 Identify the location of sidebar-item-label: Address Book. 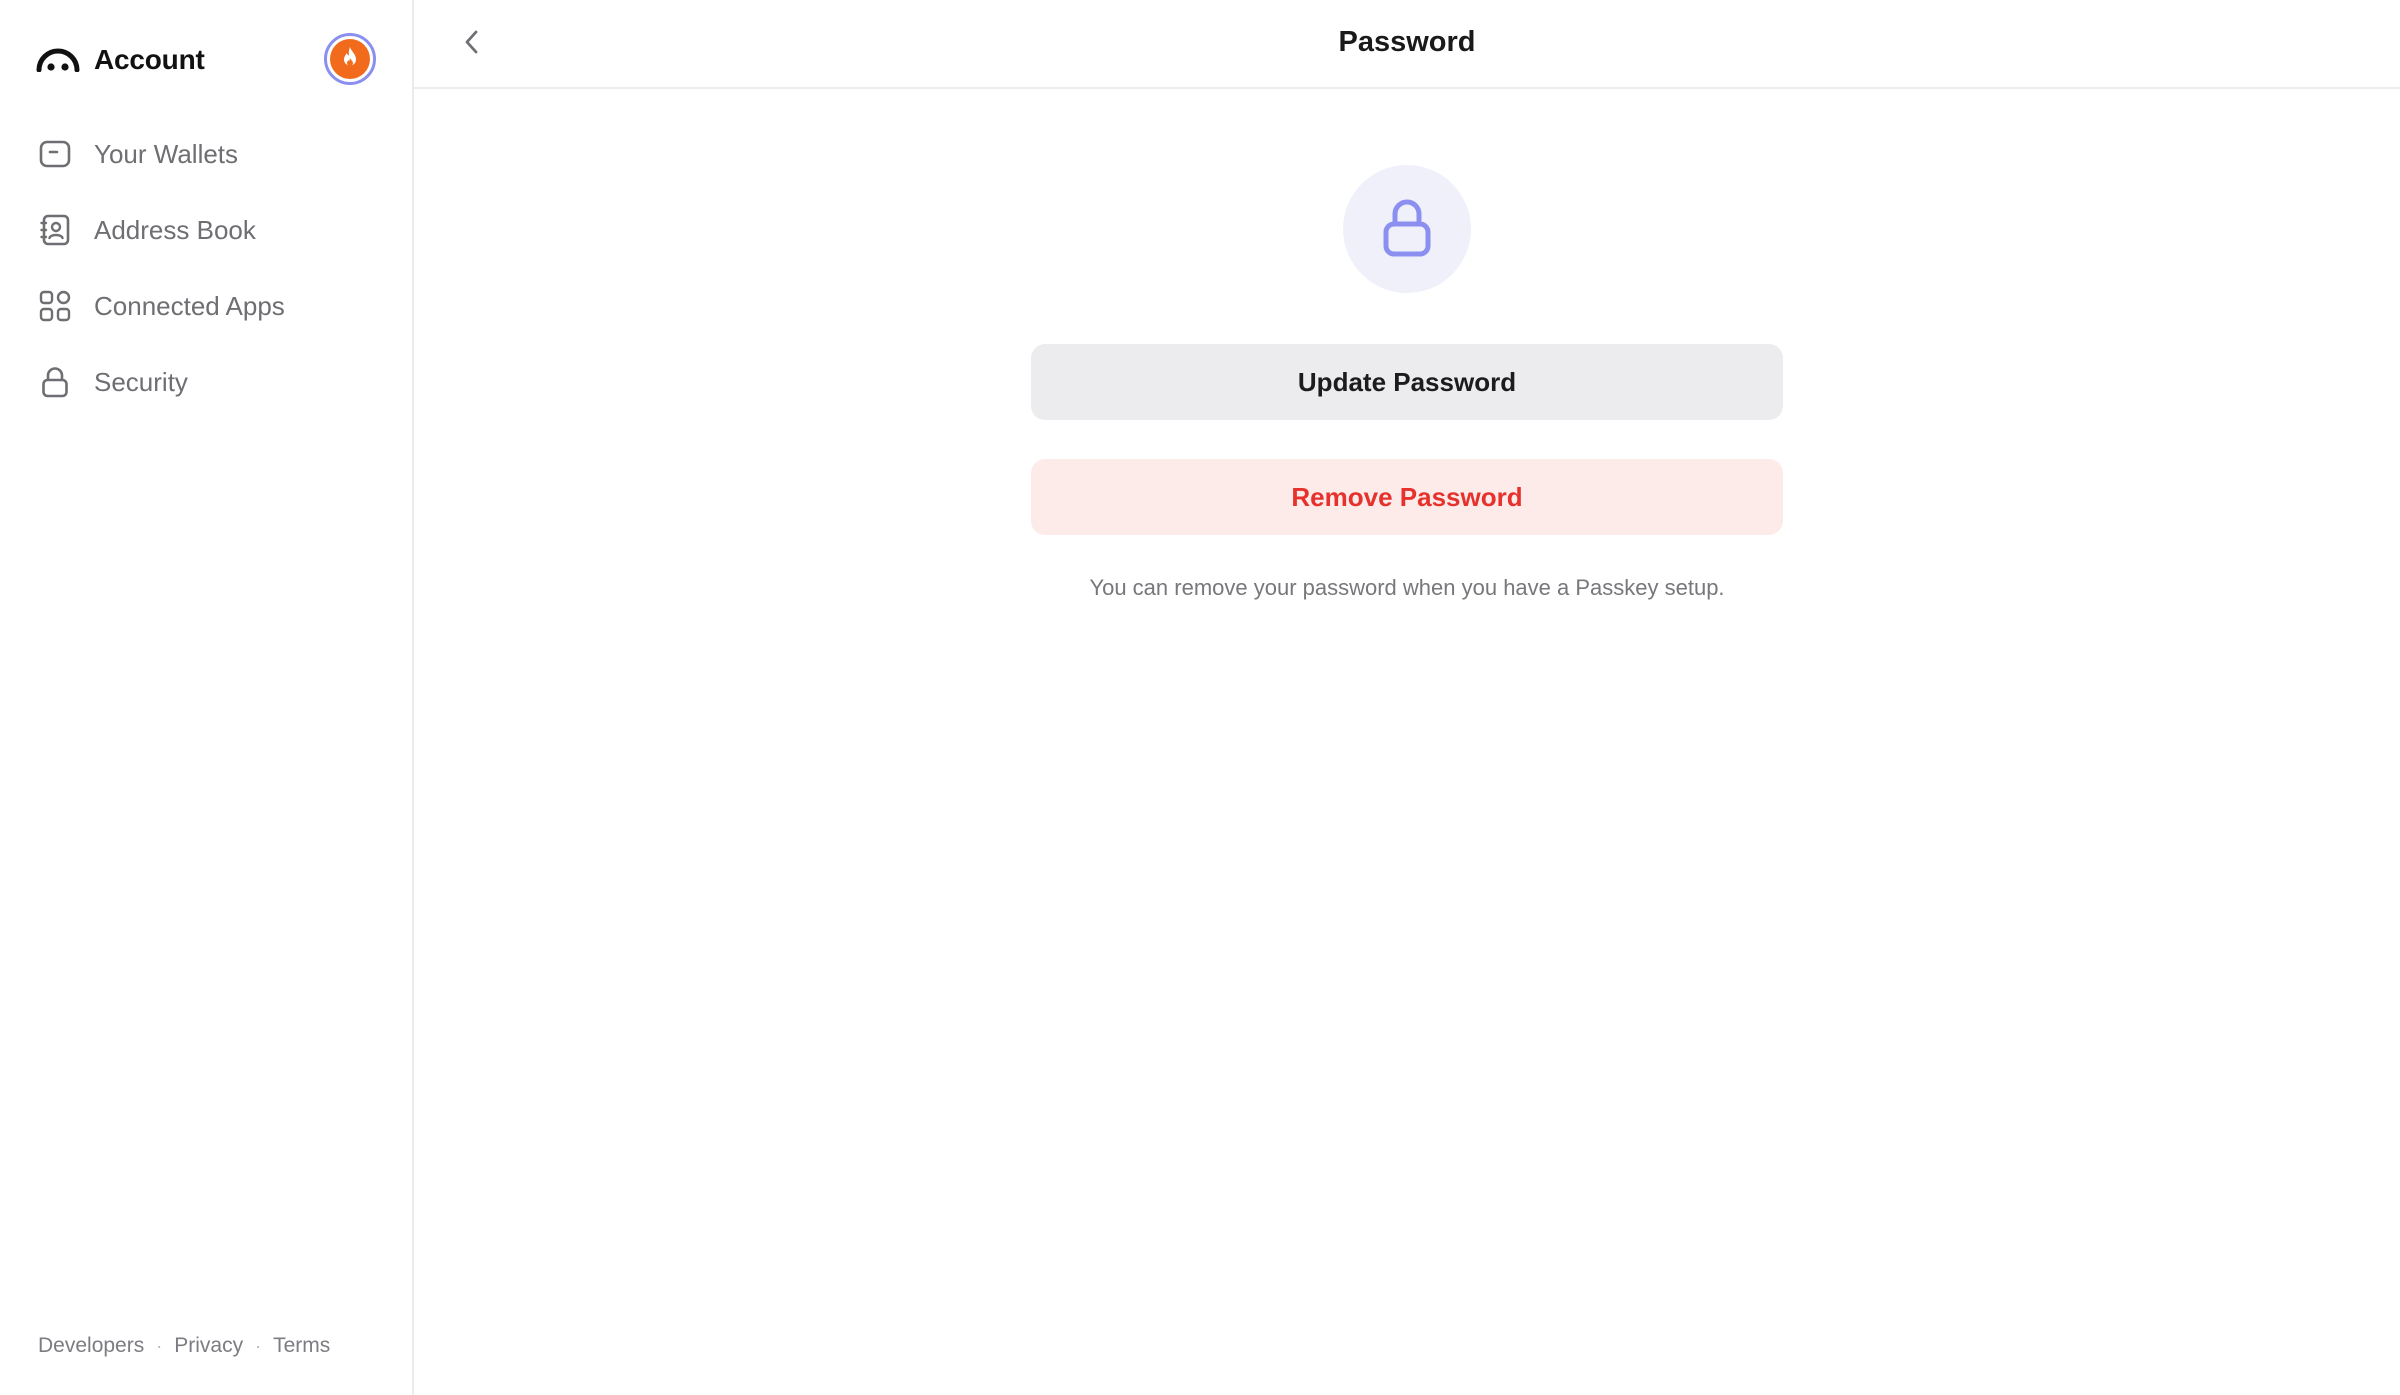
(175, 229).